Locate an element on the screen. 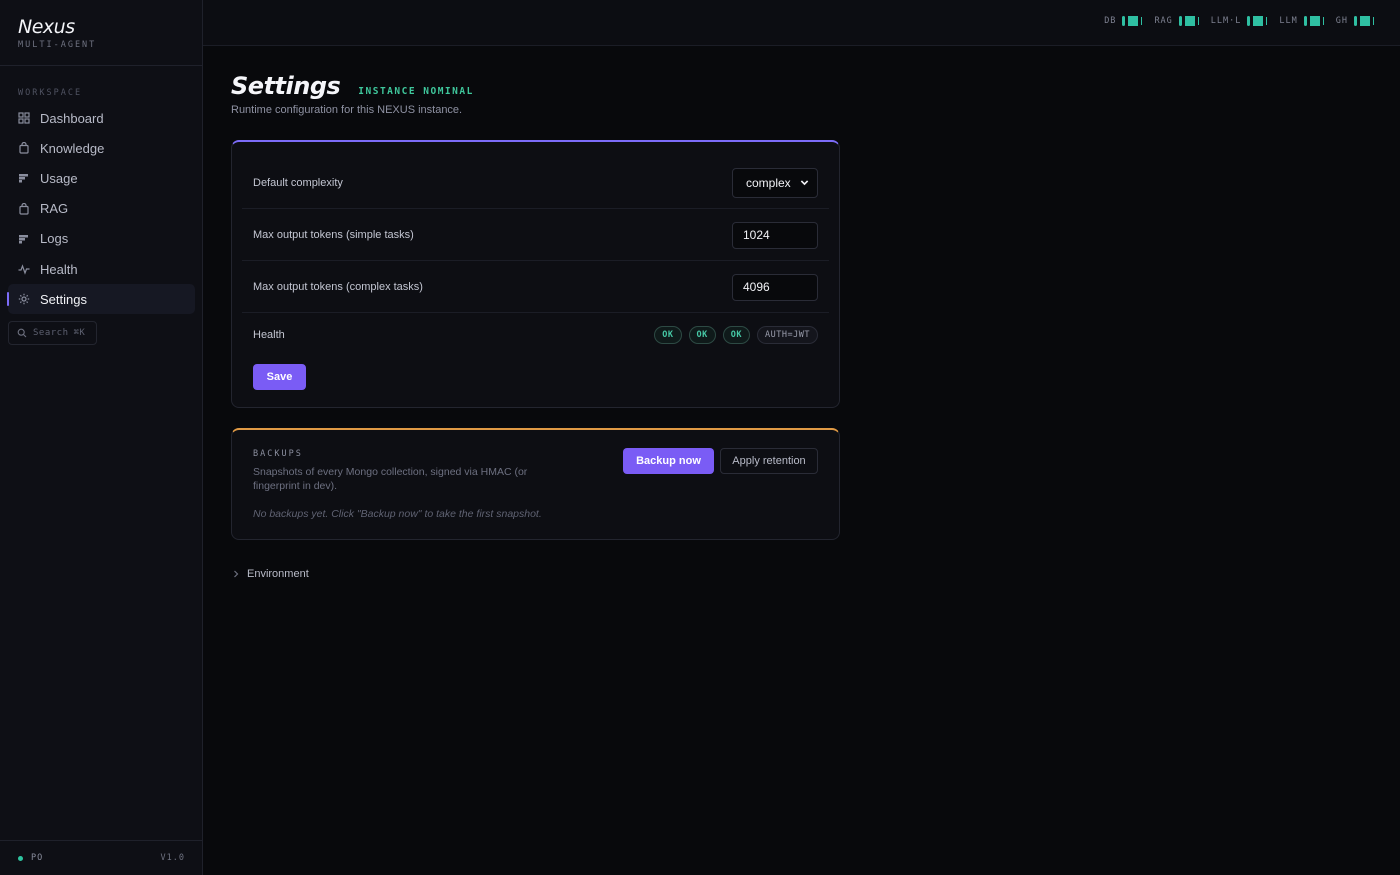 This screenshot has width=1400, height=875. sidebar-item-logs: Logs is located at coordinates (101, 239).